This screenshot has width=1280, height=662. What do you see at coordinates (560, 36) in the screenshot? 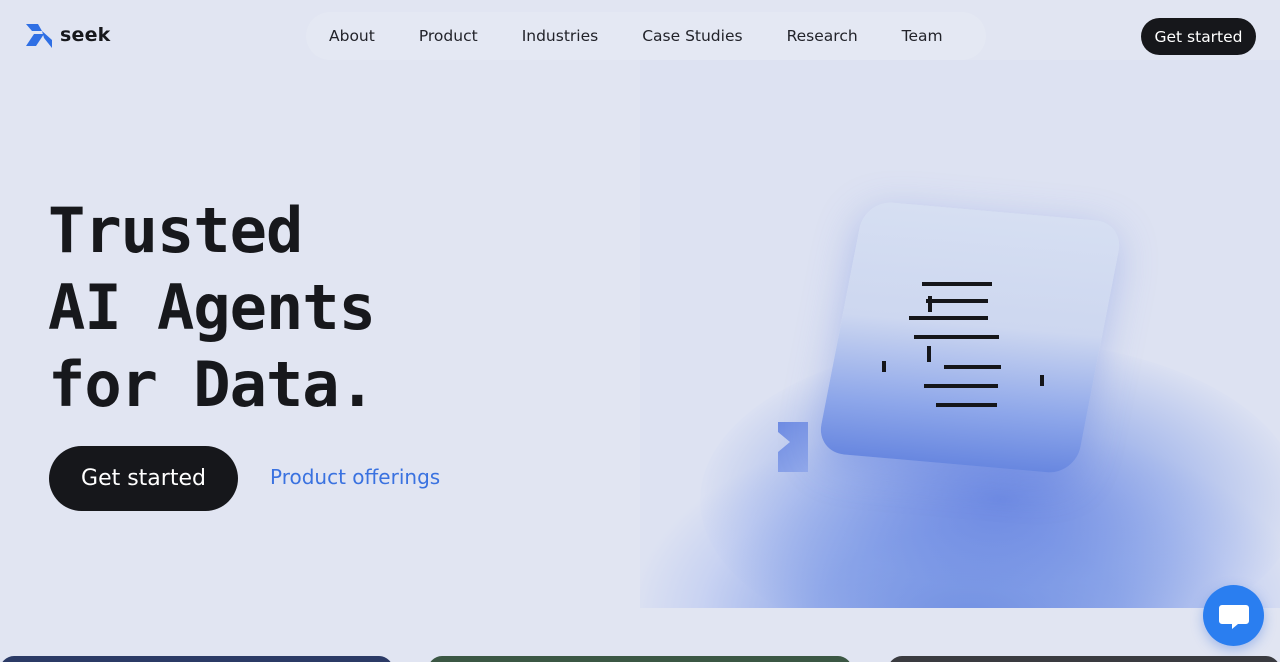
I see `nav-item-industries: Industries` at bounding box center [560, 36].